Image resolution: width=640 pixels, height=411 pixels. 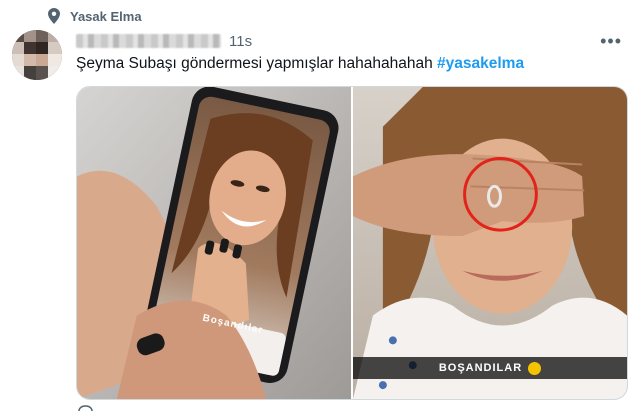 I want to click on avatar, so click(x=37, y=55).